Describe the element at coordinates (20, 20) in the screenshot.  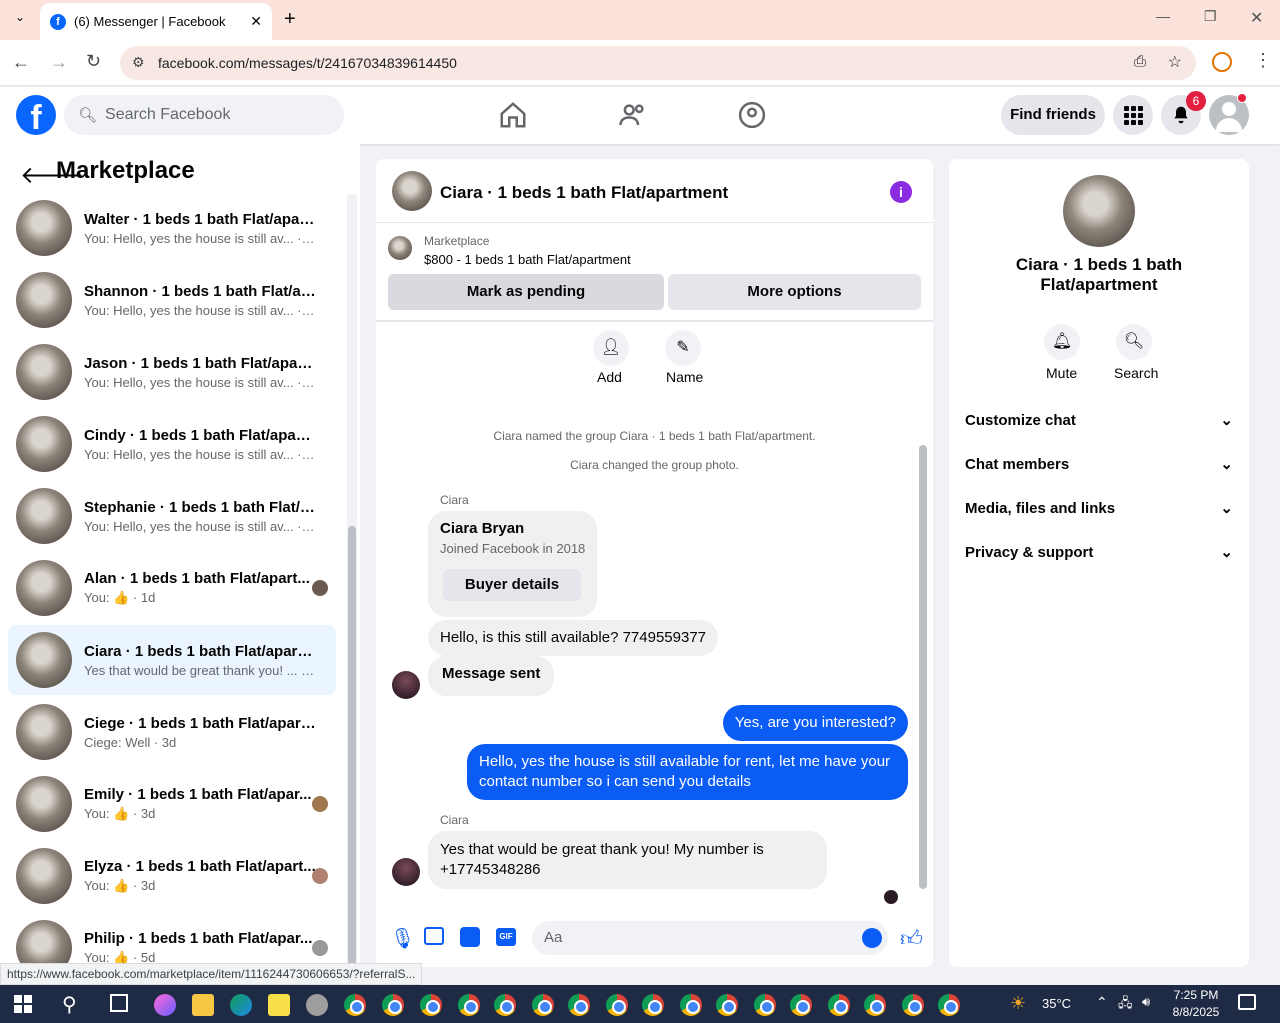
I see `tab-list-chevron-icon: ⌄` at that location.